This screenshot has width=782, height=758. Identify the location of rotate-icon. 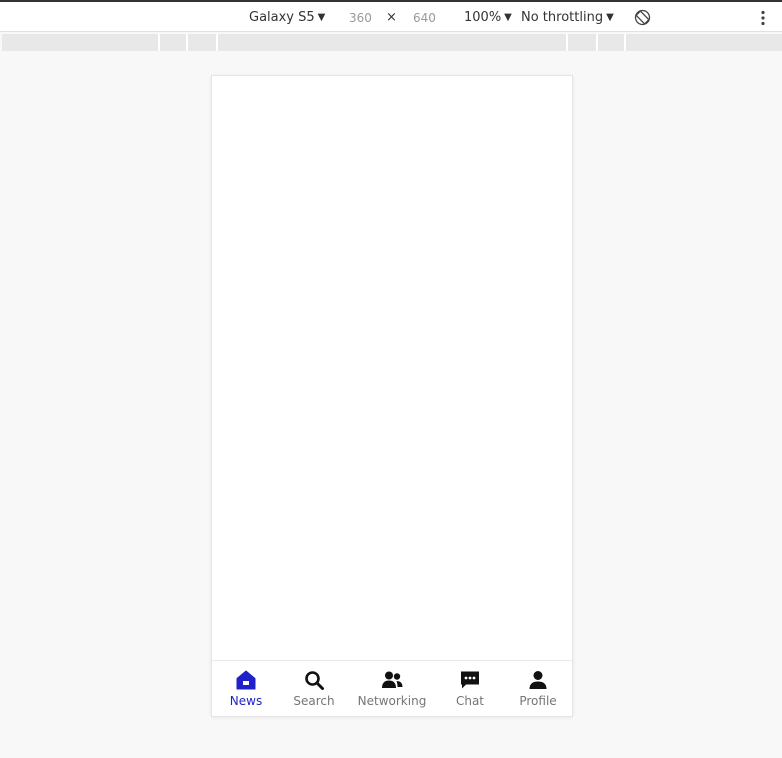
(642, 17).